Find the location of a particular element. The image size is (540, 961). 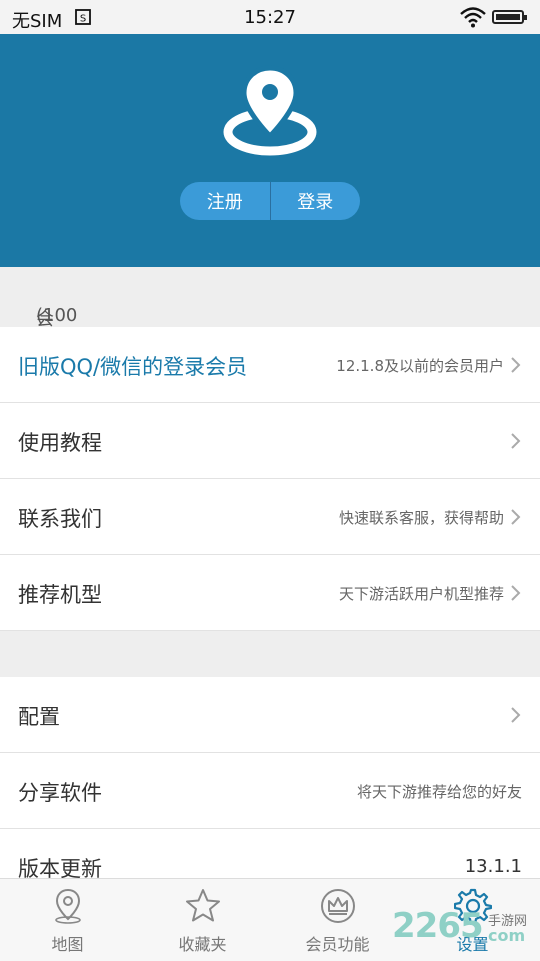

menu-row-subtitle: 快速联系客服，获得帮助 is located at coordinates (421, 518).